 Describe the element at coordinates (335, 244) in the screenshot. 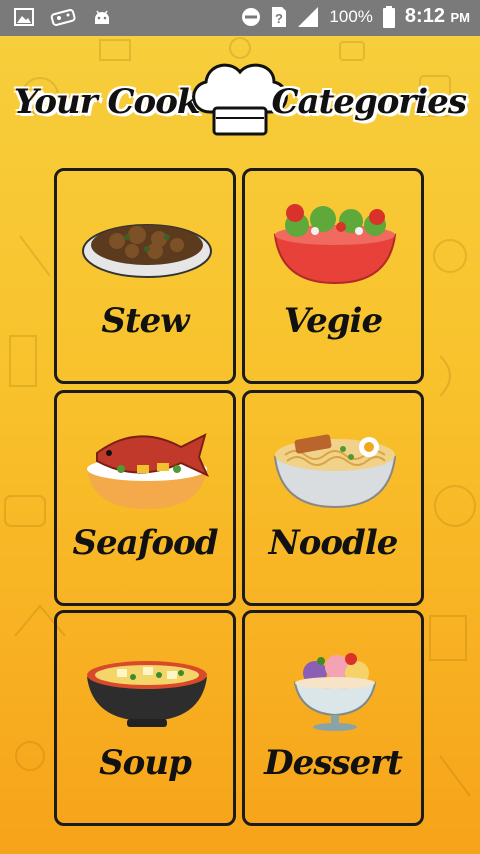

I see `salad-bowl-icon` at that location.